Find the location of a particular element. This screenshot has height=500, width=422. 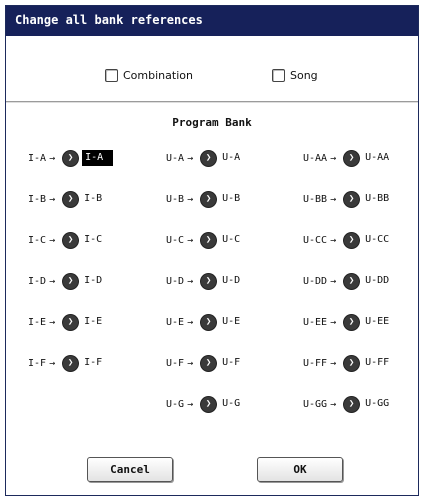

destination-bank-select: U-A is located at coordinates (231, 158).